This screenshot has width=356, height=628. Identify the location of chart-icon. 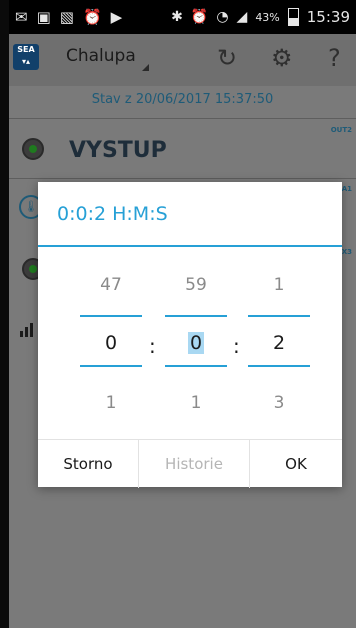
(26, 330).